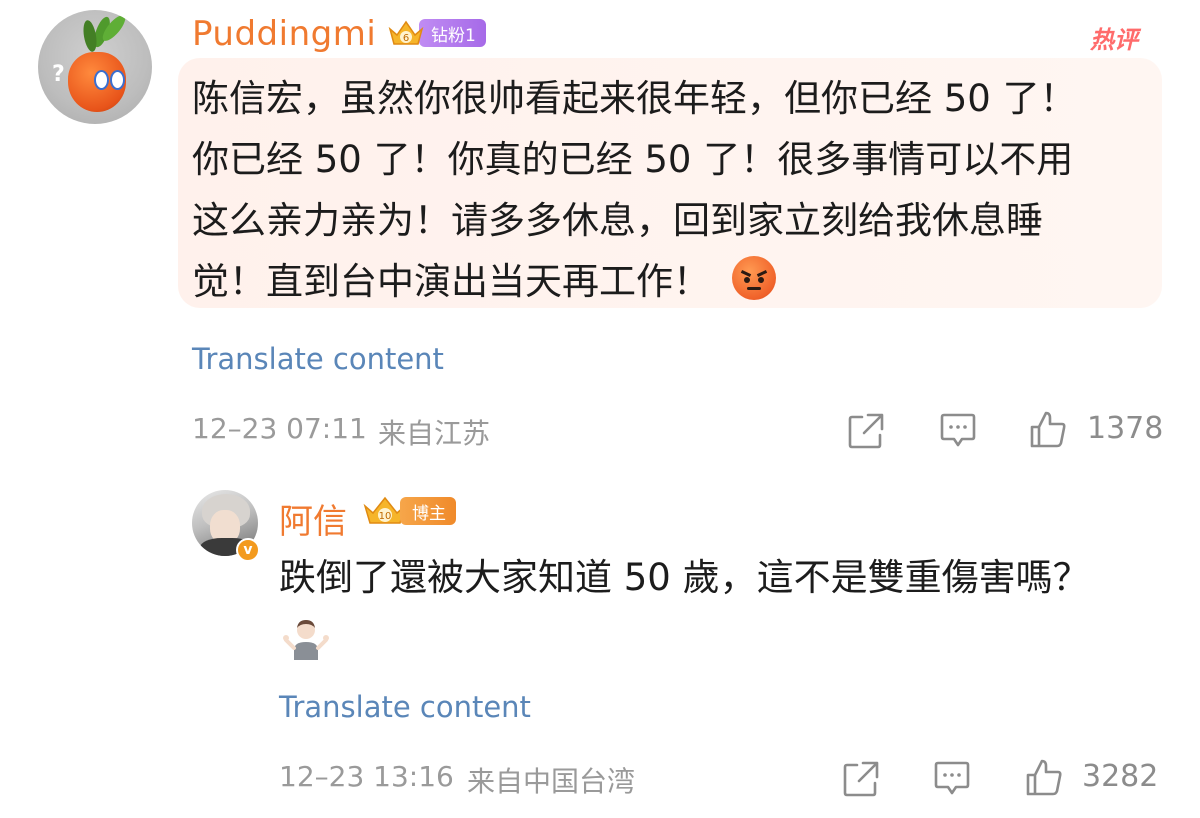 Image resolution: width=1200 pixels, height=818 pixels. Describe the element at coordinates (1120, 776) in the screenshot. I see `like-count: 3282` at that location.